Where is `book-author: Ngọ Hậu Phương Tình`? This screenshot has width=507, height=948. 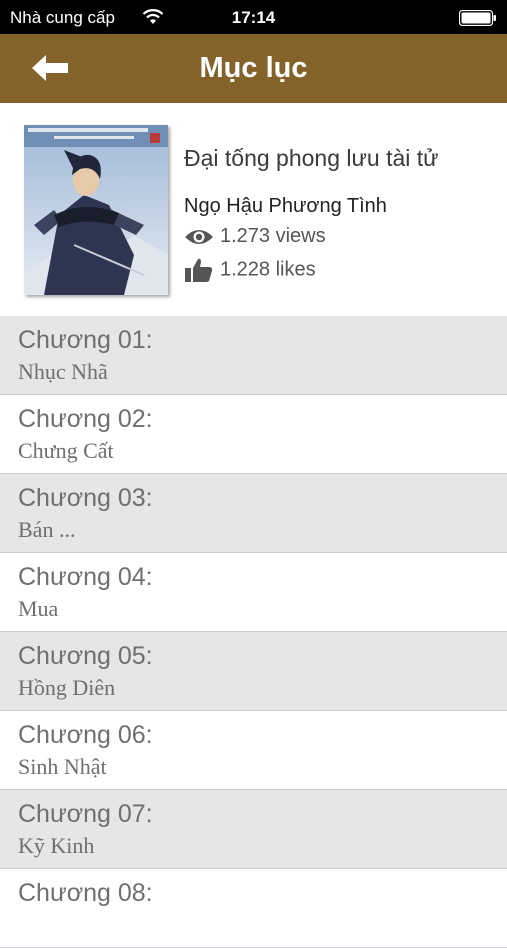 book-author: Ngọ Hậu Phương Tình is located at coordinates (285, 206).